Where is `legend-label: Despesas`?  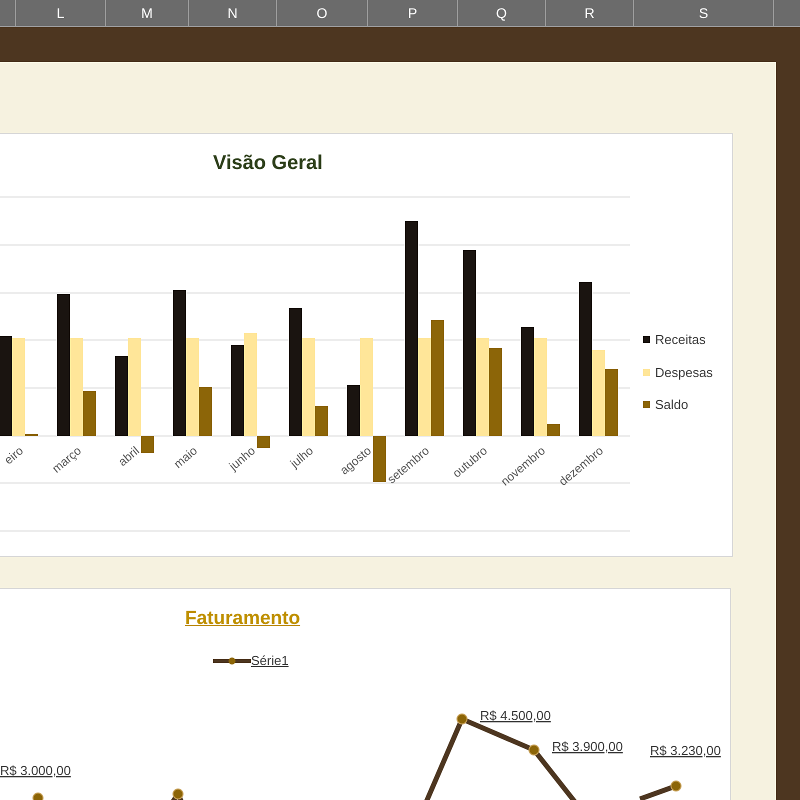 legend-label: Despesas is located at coordinates (684, 373).